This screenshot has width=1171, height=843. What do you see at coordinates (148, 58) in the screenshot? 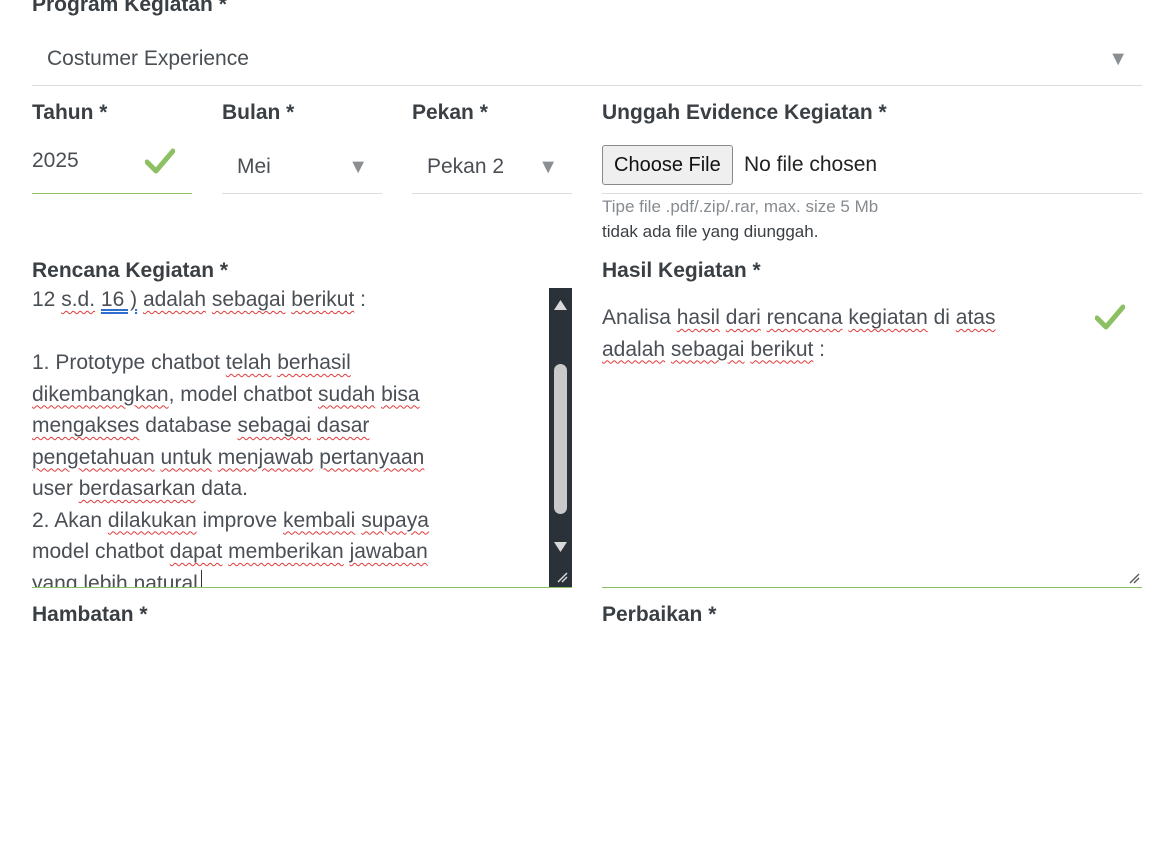
I see `program-value: Costumer Experience` at bounding box center [148, 58].